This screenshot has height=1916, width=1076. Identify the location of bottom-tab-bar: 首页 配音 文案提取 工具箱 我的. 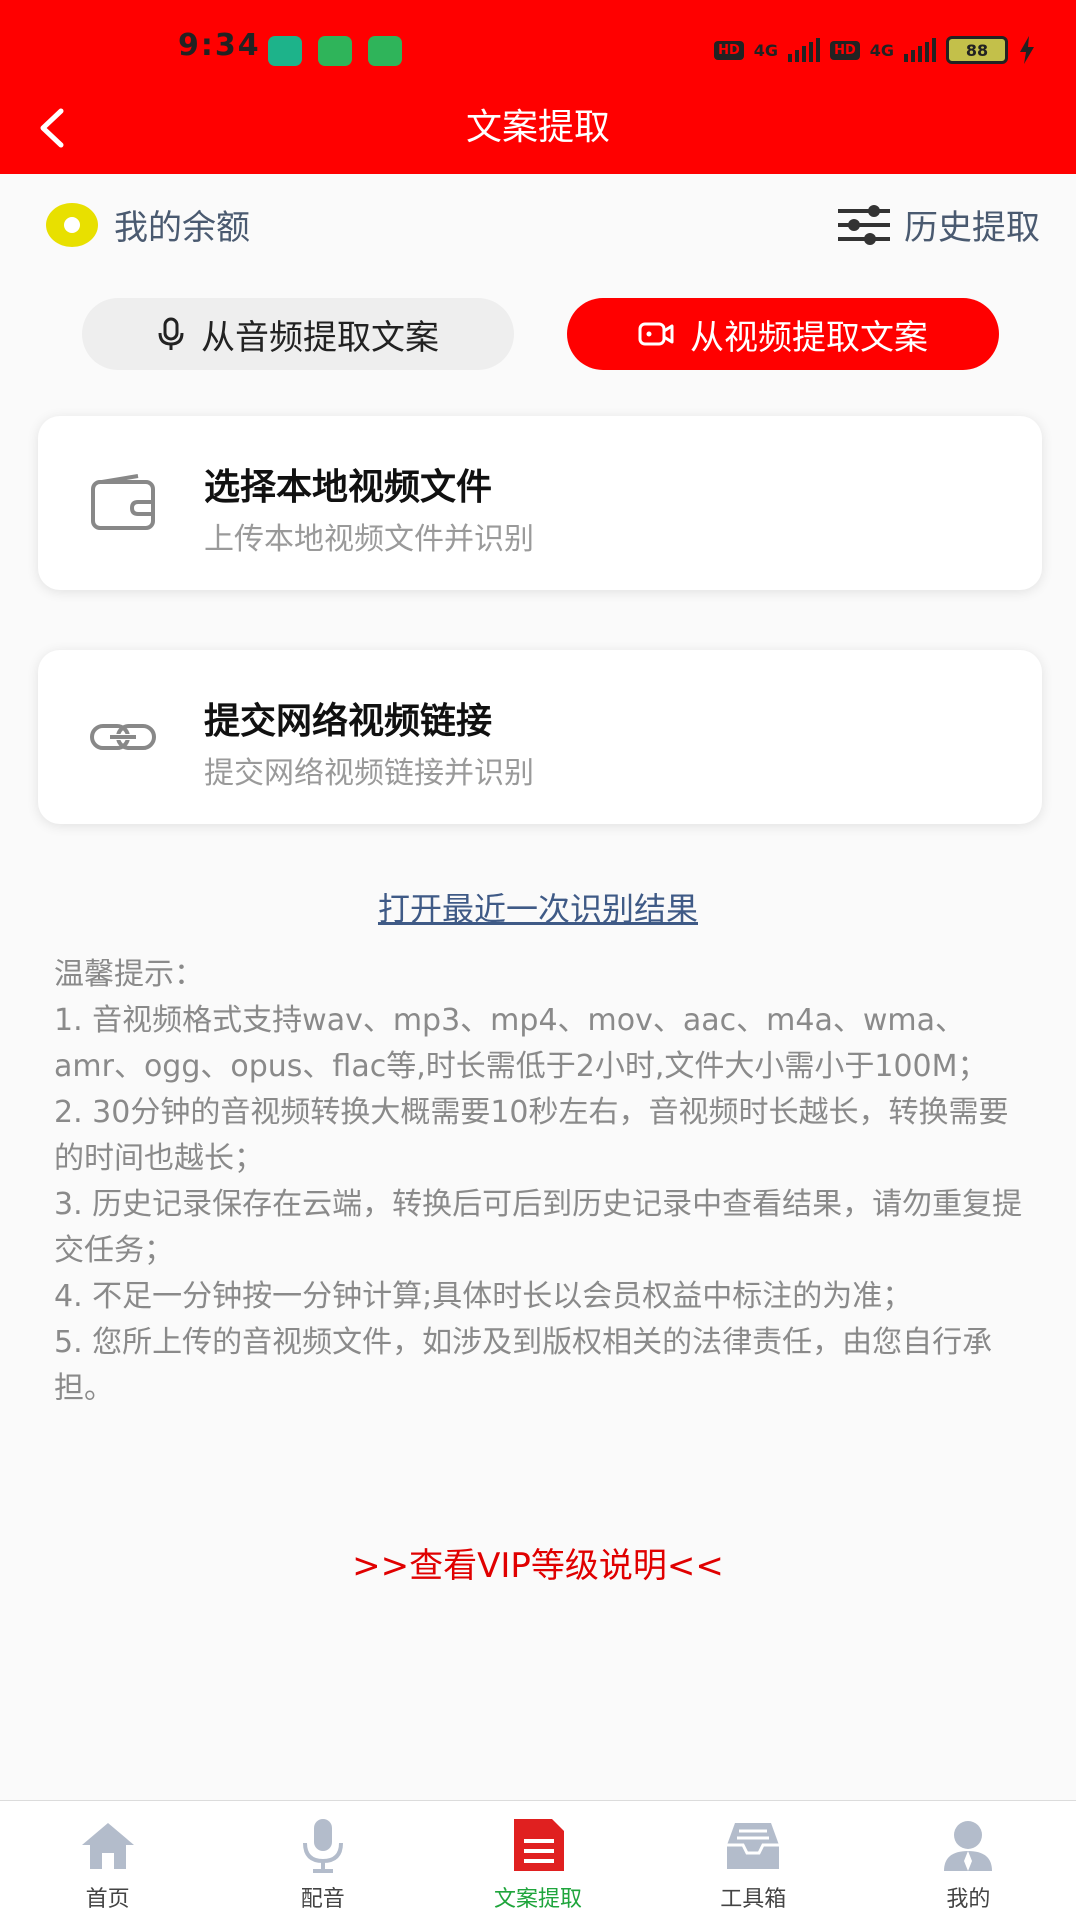
(538, 1858).